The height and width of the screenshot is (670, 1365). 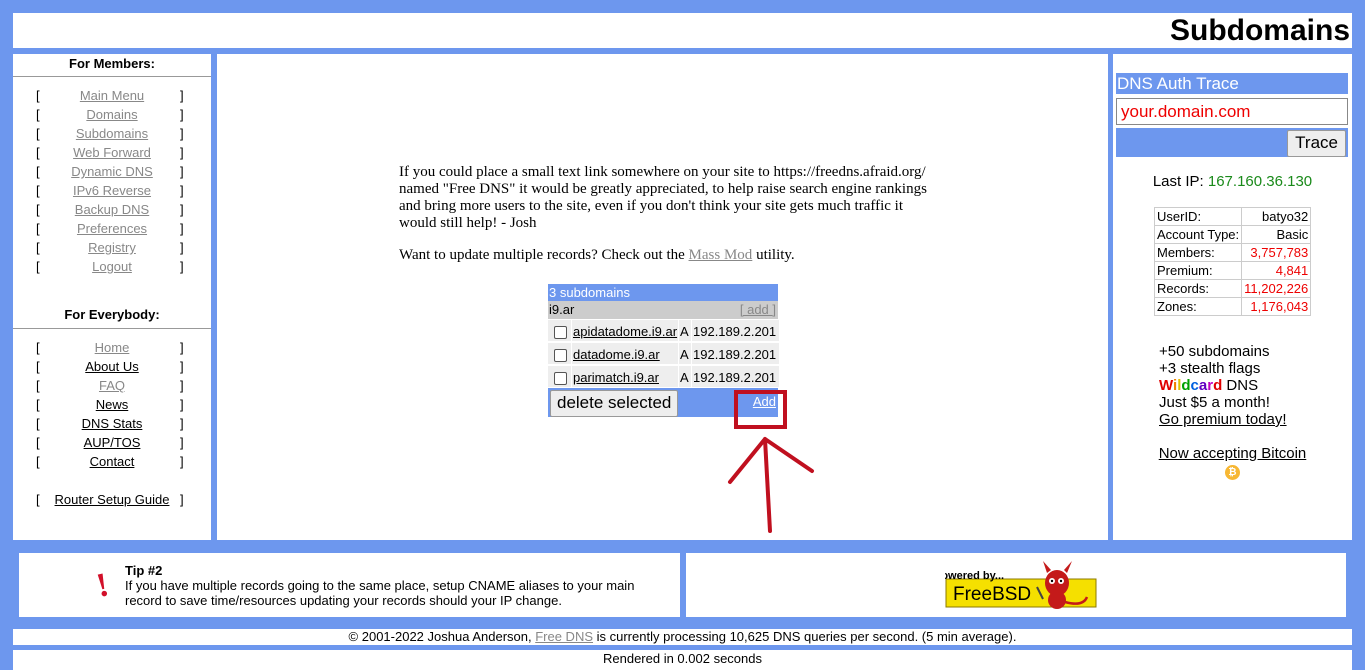 I want to click on promo-wildcard-line: Wildcard DNS, so click(x=1223, y=385).